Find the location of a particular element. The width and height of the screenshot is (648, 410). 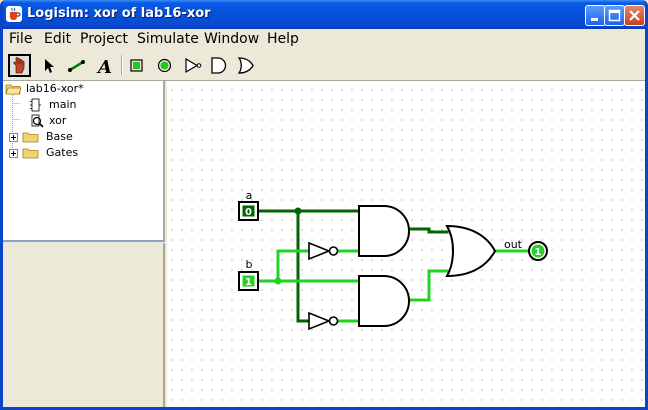

window-title: Logisim: xor of lab16-xor is located at coordinates (119, 13).